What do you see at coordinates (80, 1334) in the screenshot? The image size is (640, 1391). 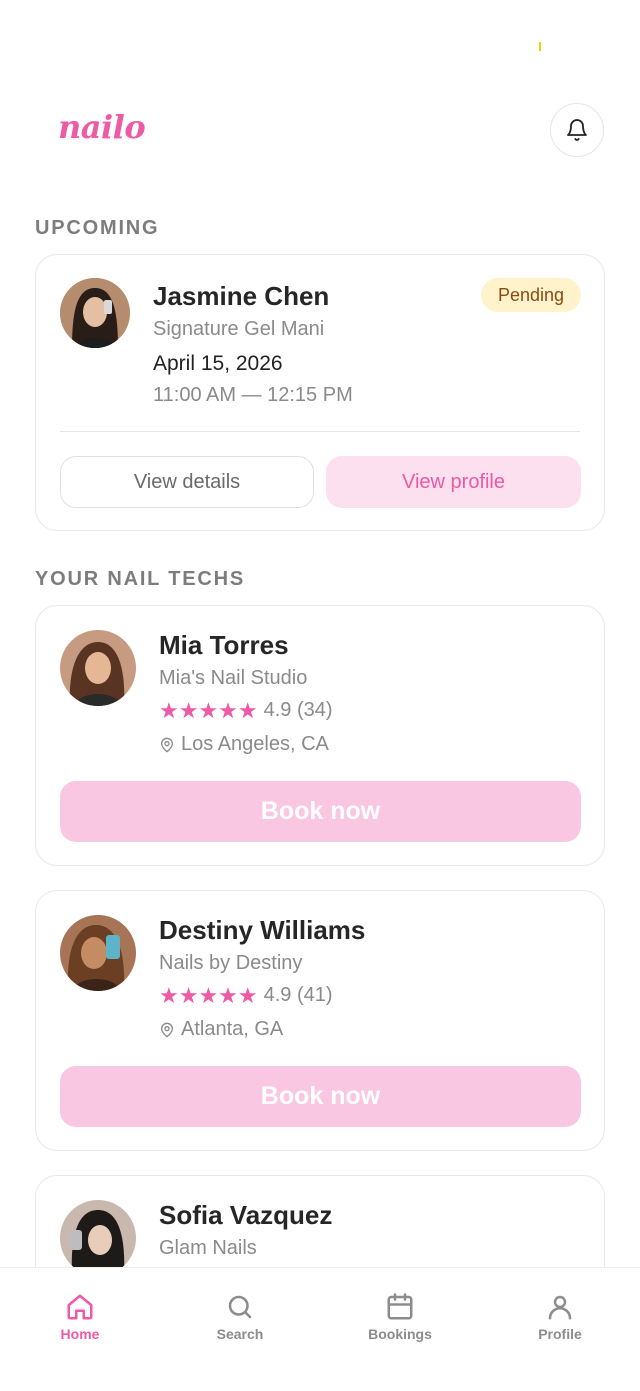 I see `tab-label: Home` at bounding box center [80, 1334].